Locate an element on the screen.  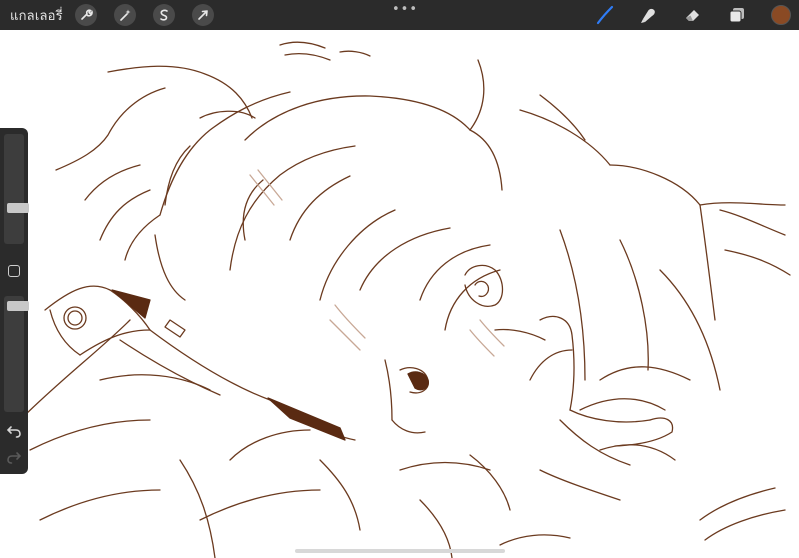
magic-wand-icon is located at coordinates (125, 15).